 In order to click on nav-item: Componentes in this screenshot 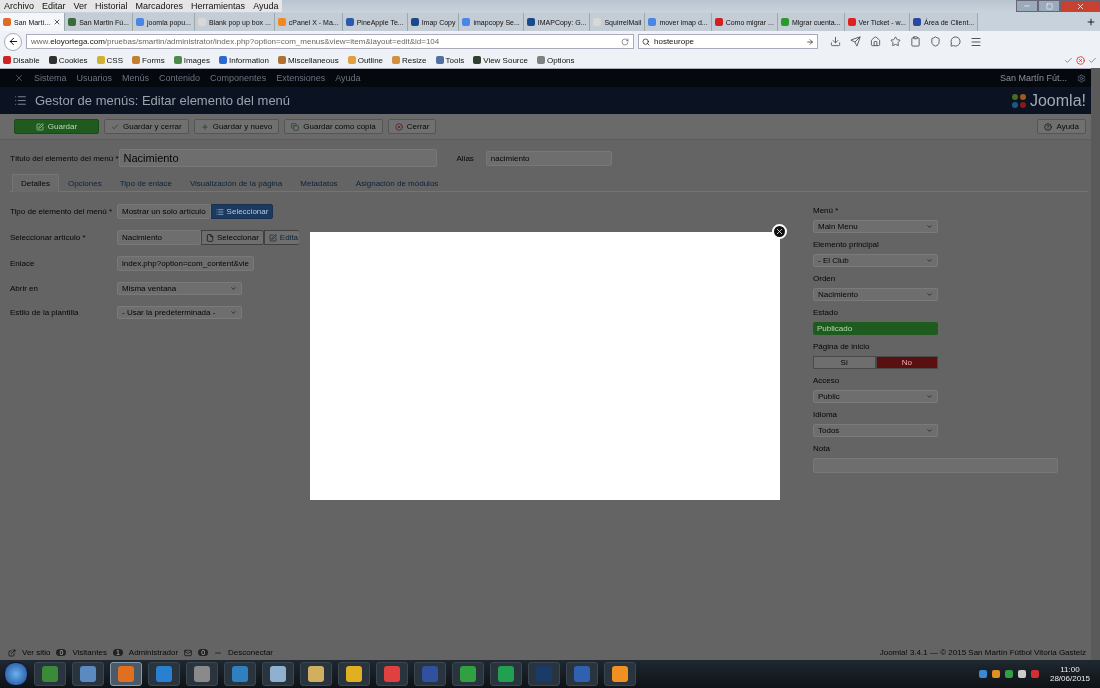, I will do `click(238, 78)`.